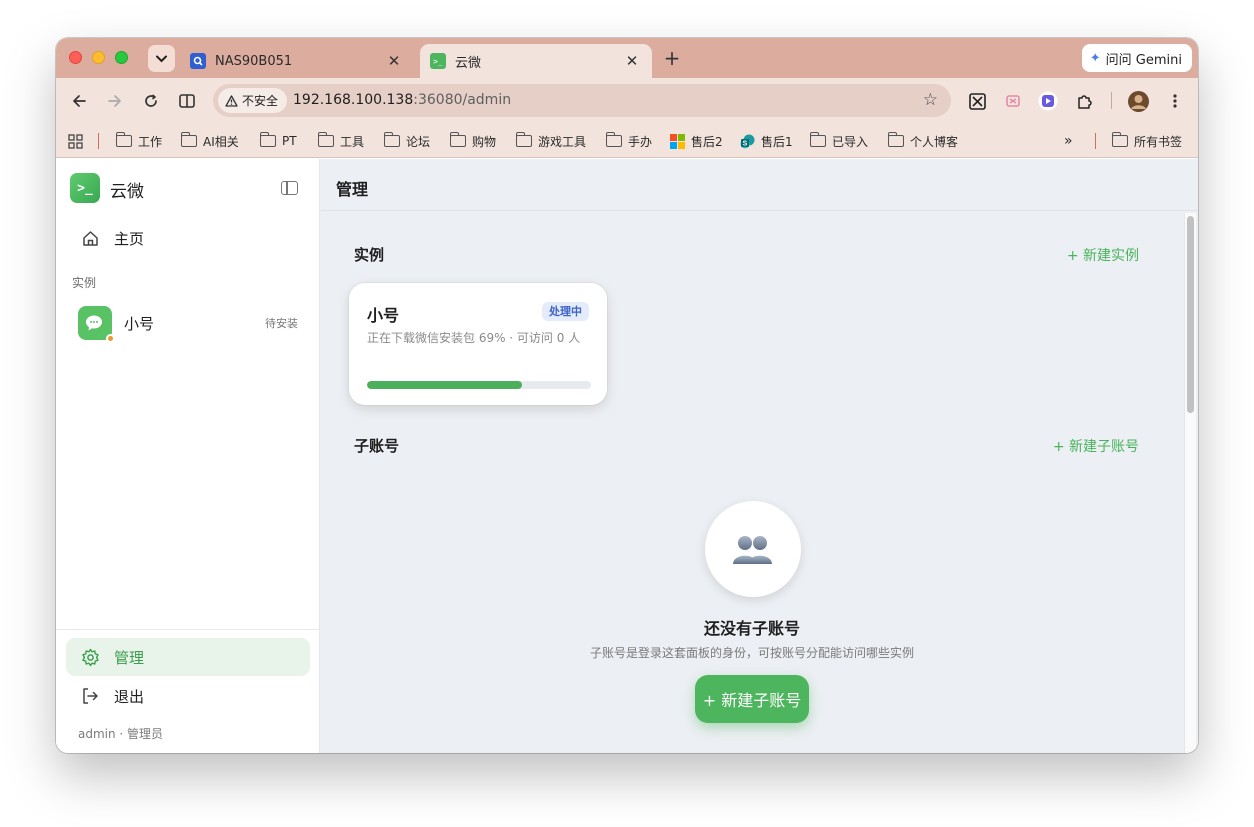  Describe the element at coordinates (138, 141) in the screenshot. I see `bookmark-folder-work: 工作` at that location.